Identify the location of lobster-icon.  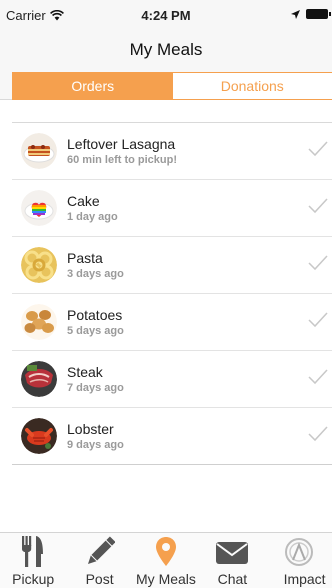
(39, 436).